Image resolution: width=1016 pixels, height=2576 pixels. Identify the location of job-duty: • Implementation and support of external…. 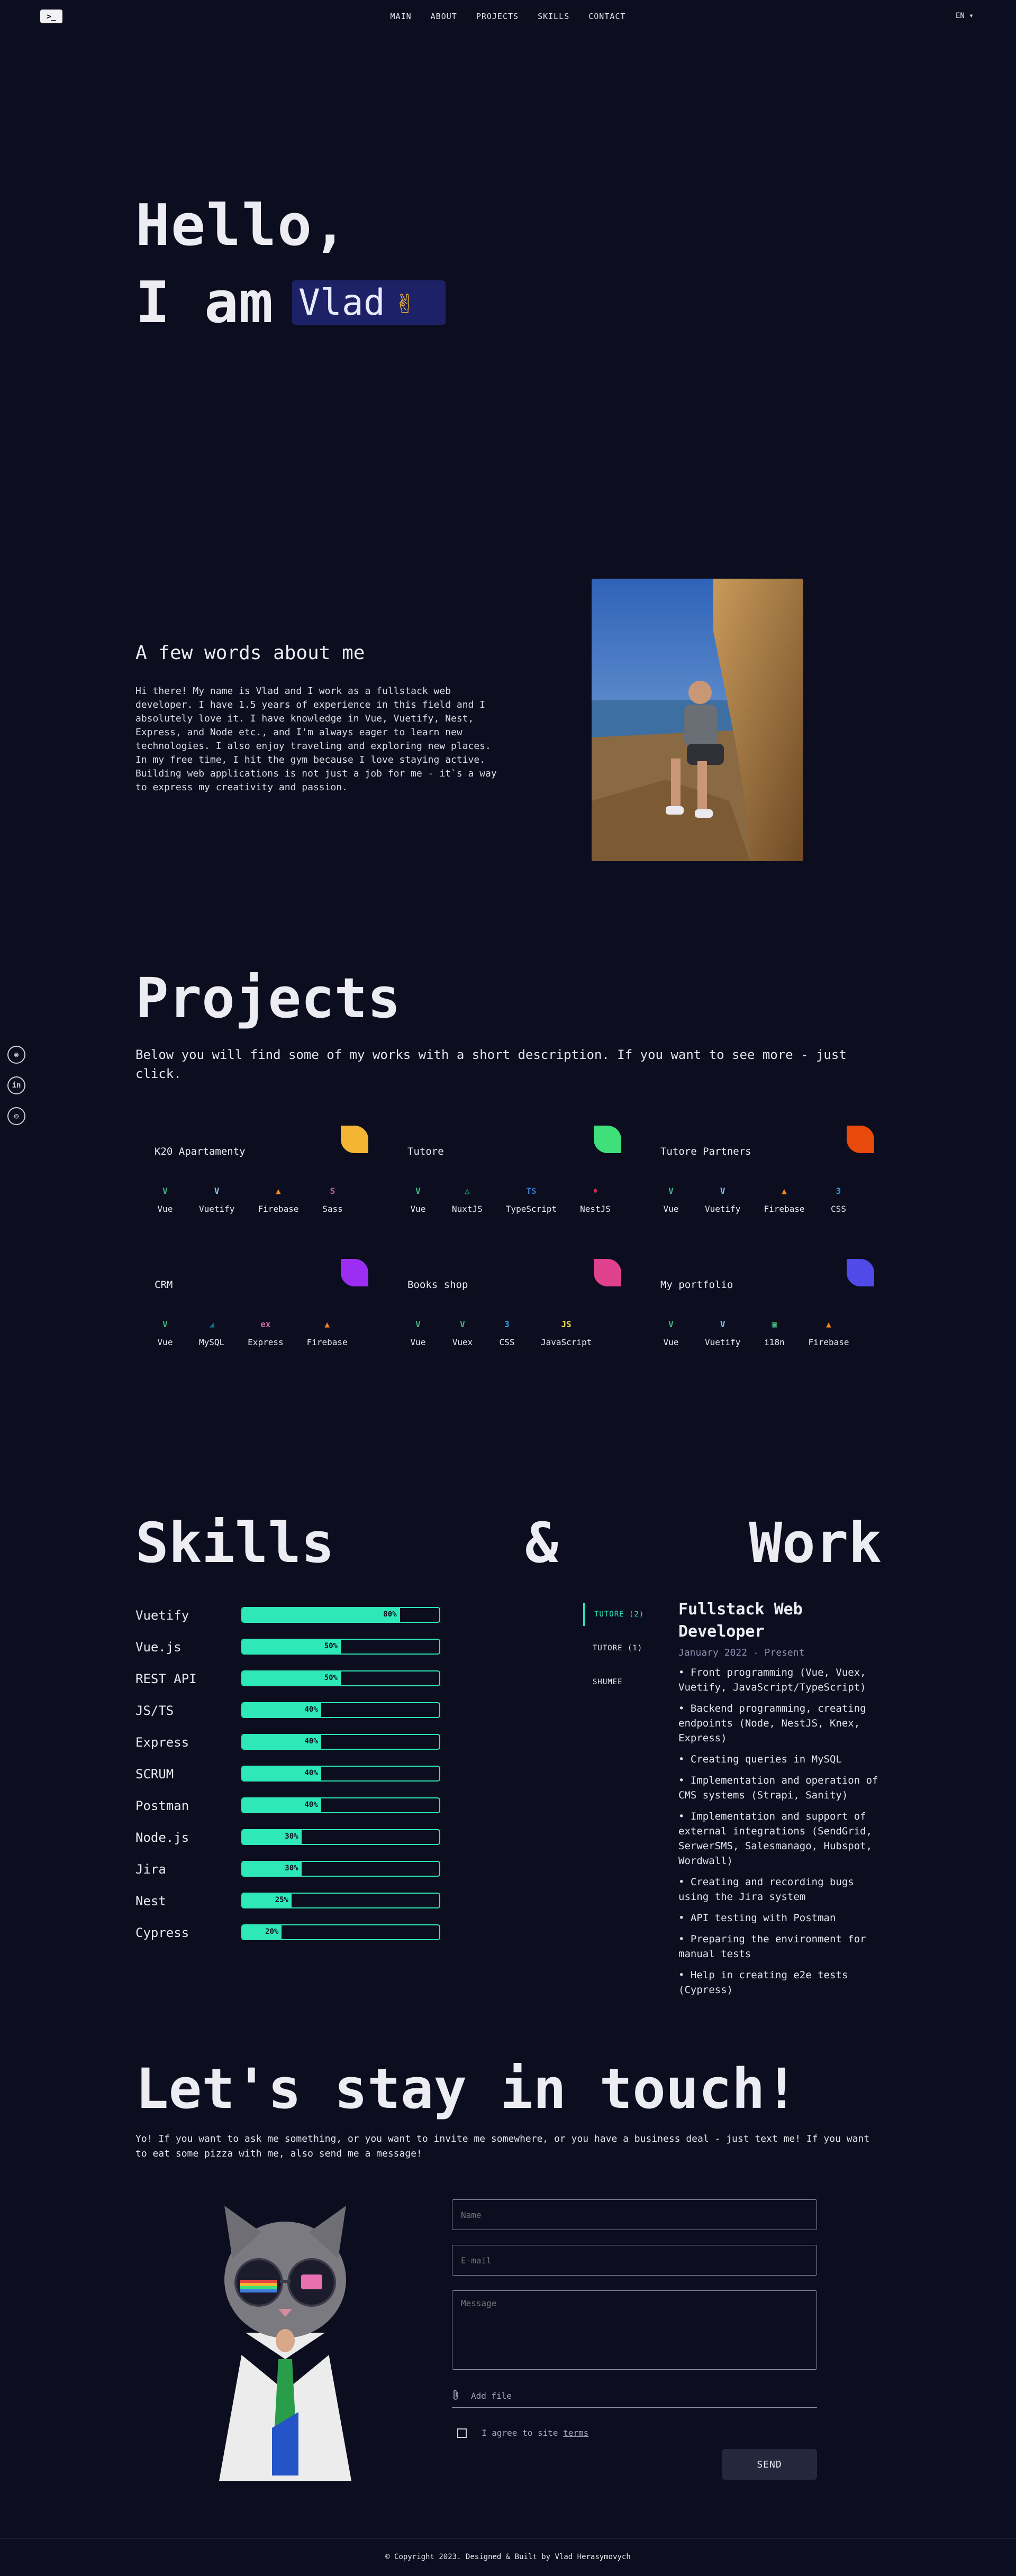
(775, 1839).